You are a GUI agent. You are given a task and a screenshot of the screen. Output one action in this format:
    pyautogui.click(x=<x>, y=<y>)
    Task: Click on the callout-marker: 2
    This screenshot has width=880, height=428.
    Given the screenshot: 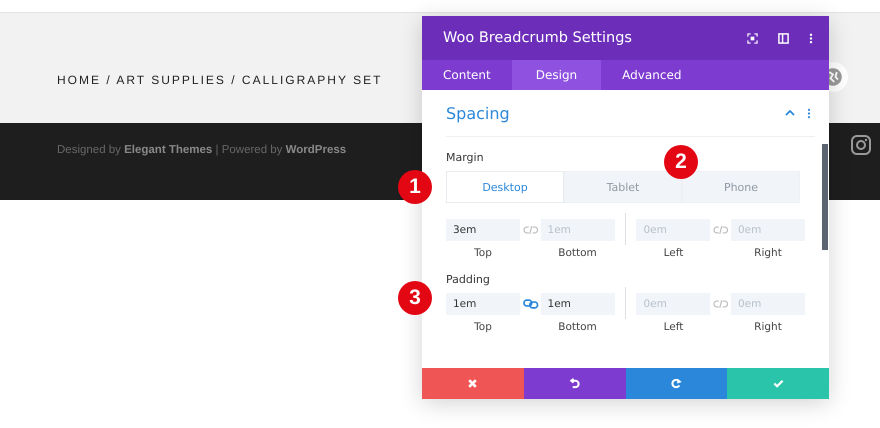 What is the action you would take?
    pyautogui.click(x=681, y=162)
    